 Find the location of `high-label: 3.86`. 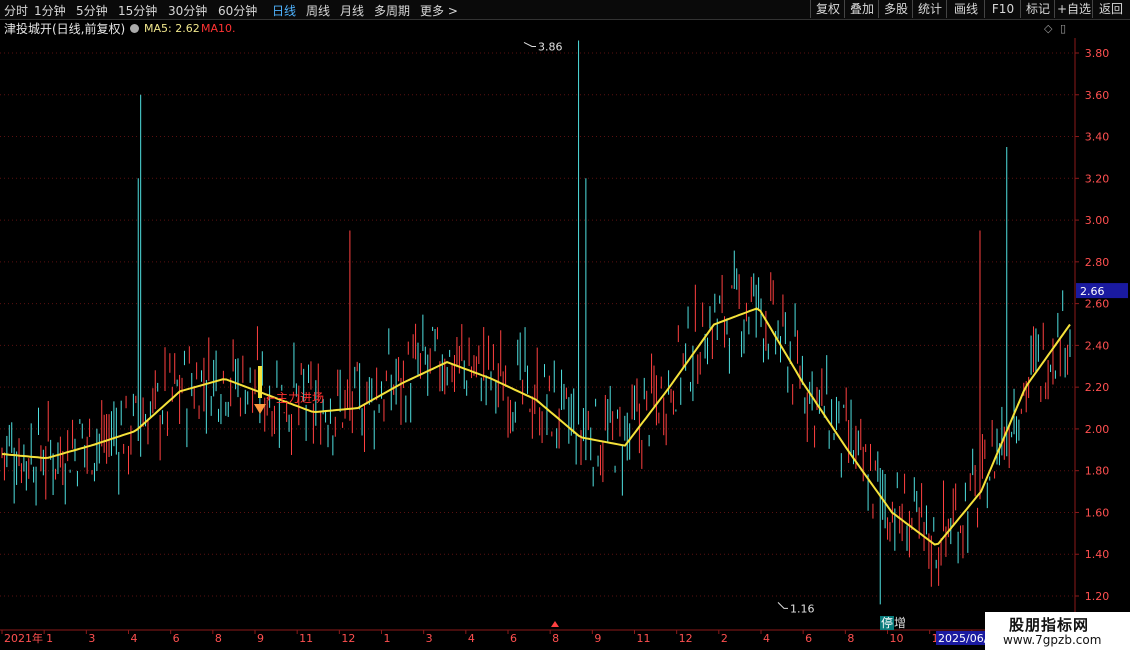

high-label: 3.86 is located at coordinates (550, 46).